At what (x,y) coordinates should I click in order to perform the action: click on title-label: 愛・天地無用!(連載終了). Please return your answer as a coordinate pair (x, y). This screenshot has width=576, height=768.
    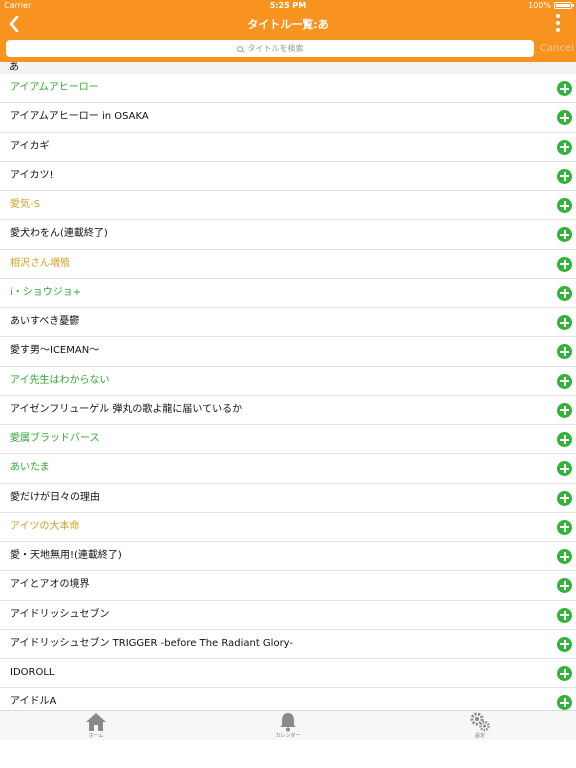
    Looking at the image, I should click on (66, 555).